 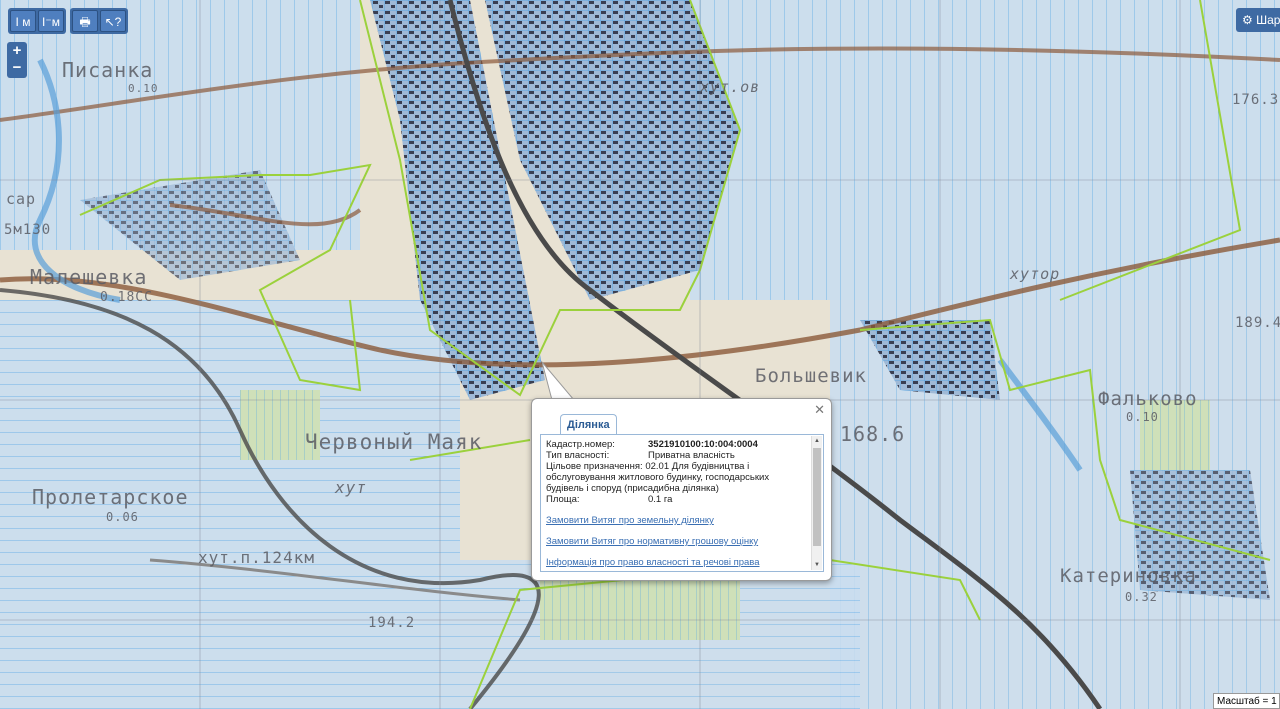 What do you see at coordinates (394, 442) in the screenshot?
I see `map-label: Червоный Маяк` at bounding box center [394, 442].